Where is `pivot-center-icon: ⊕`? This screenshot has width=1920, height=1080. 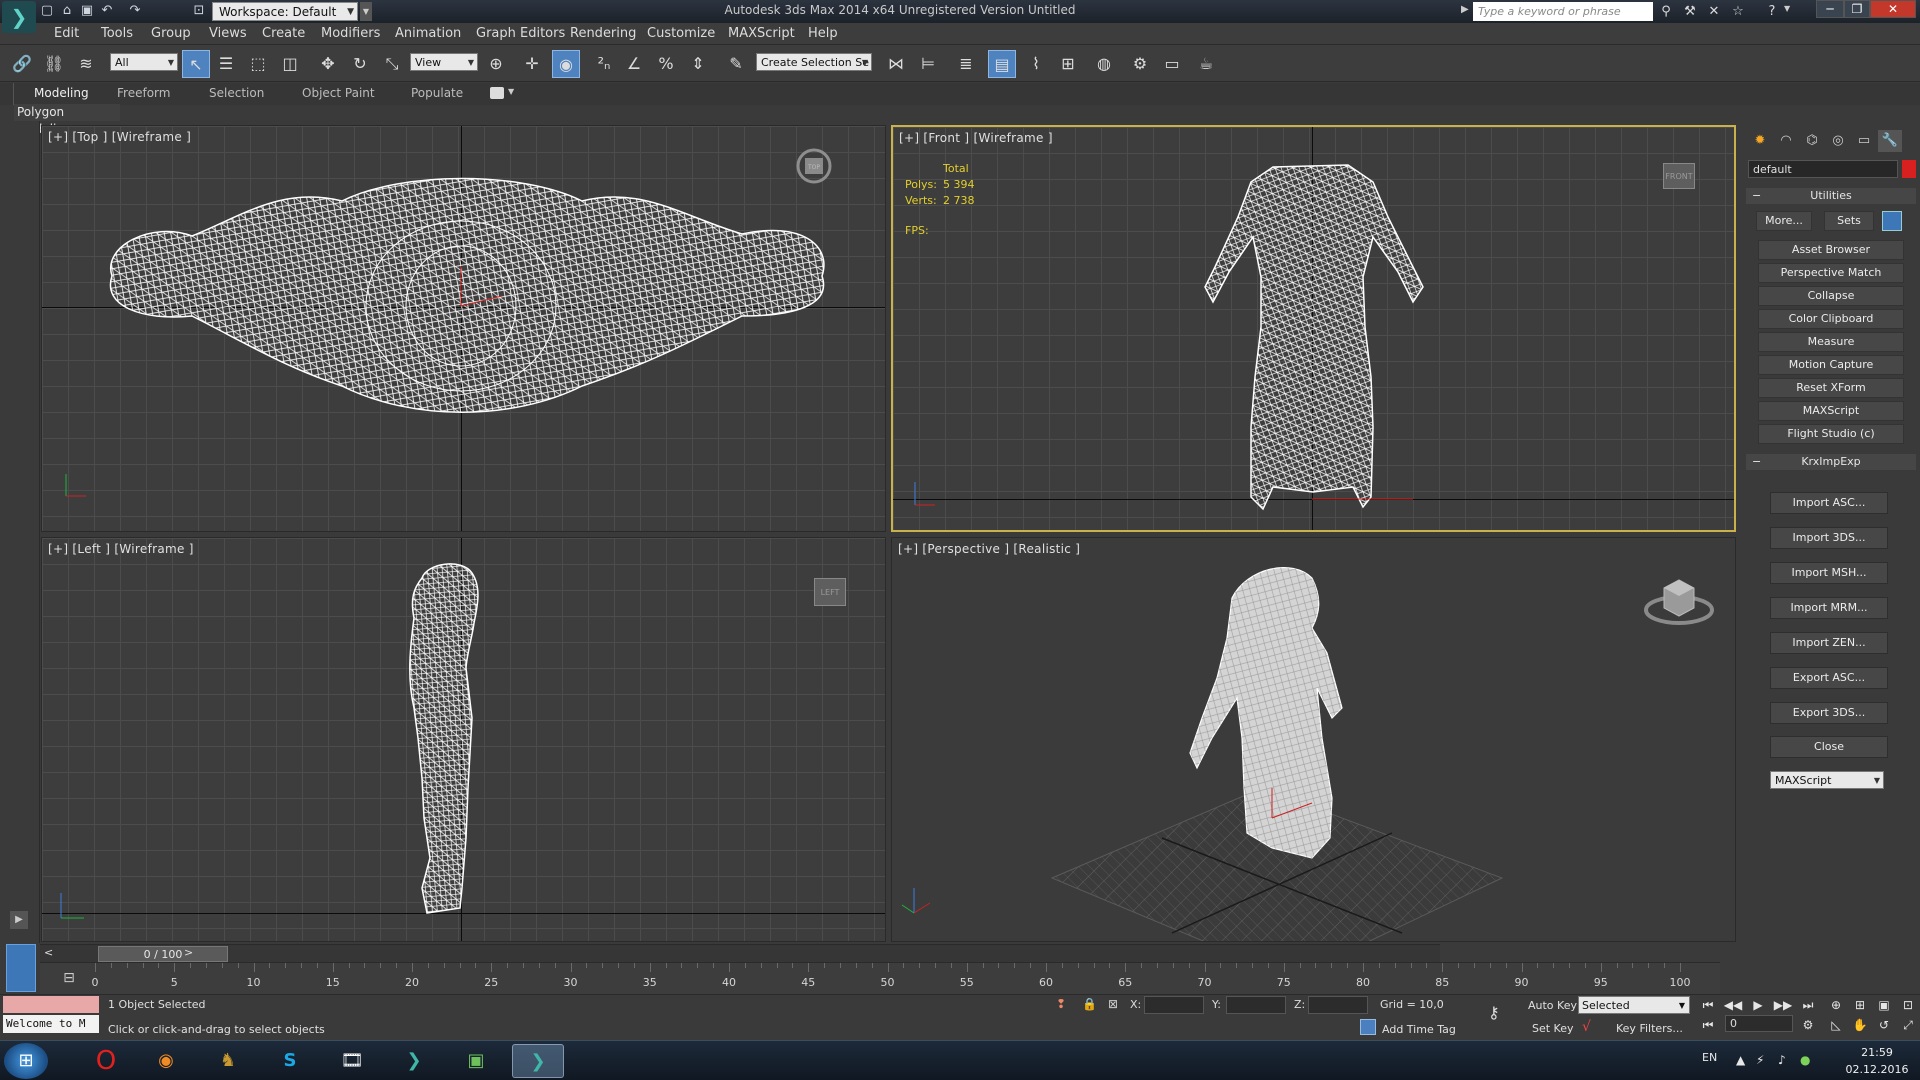 pivot-center-icon: ⊕ is located at coordinates (496, 64).